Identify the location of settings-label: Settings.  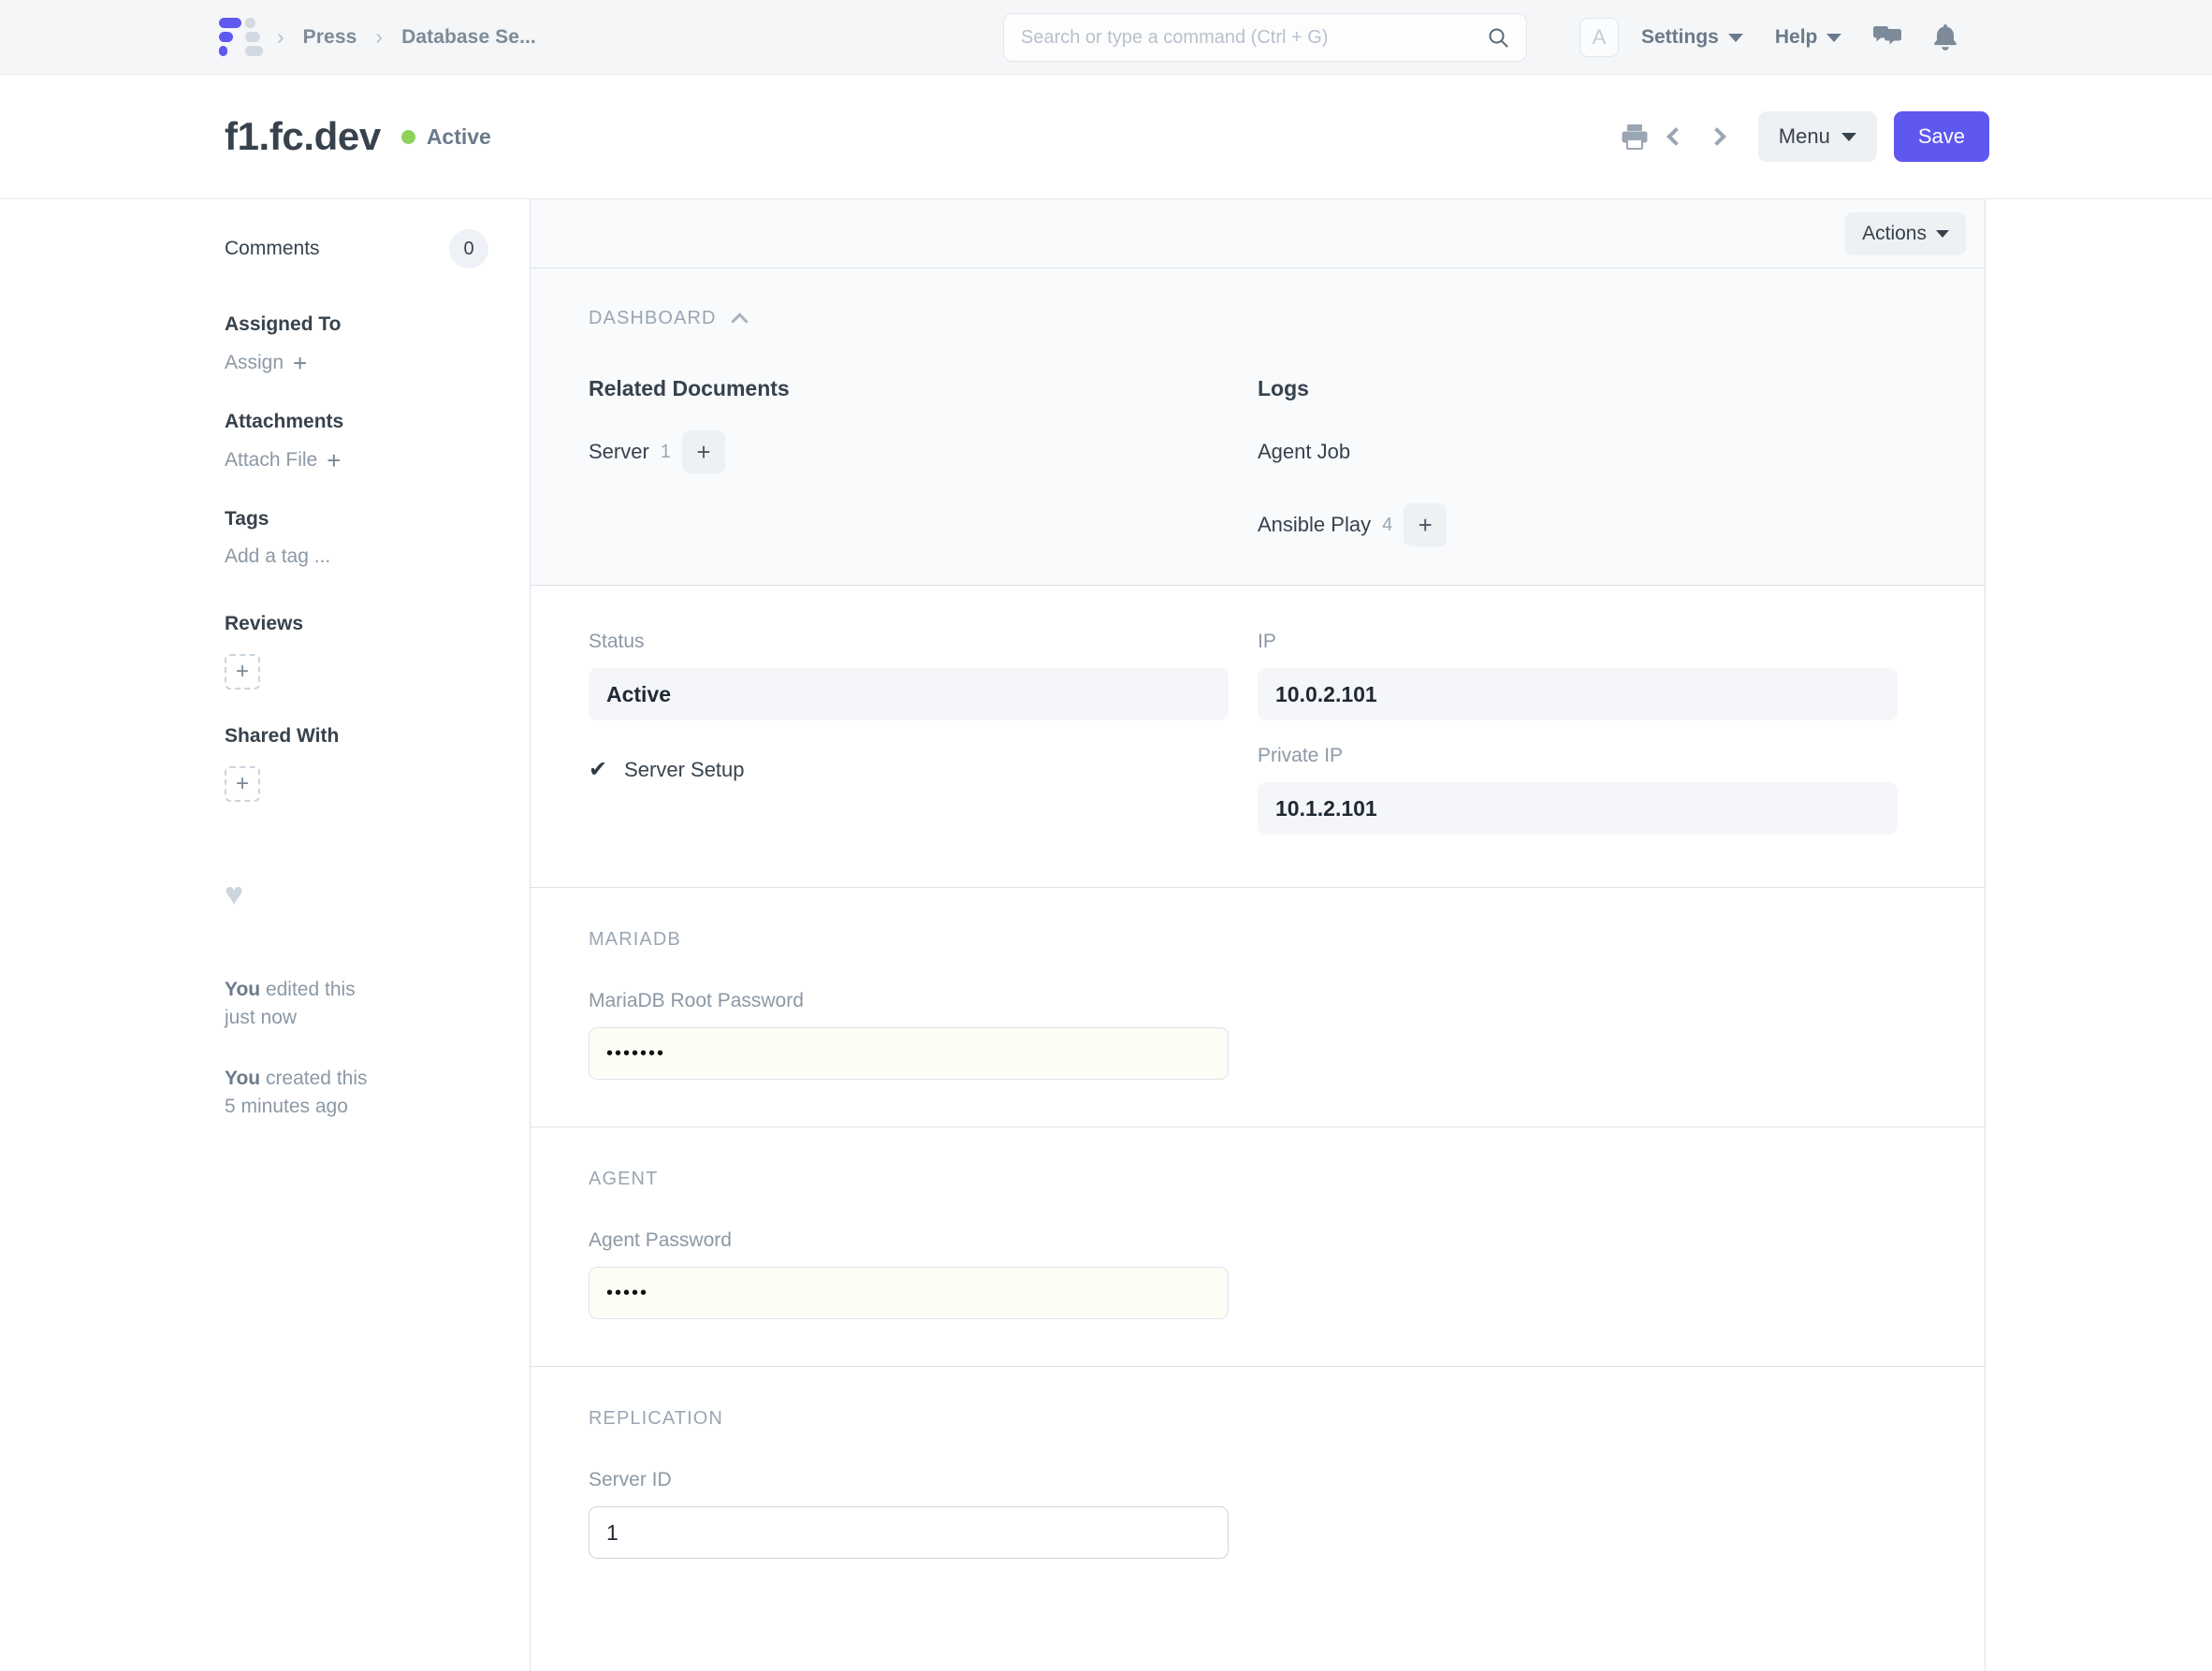
(1680, 37).